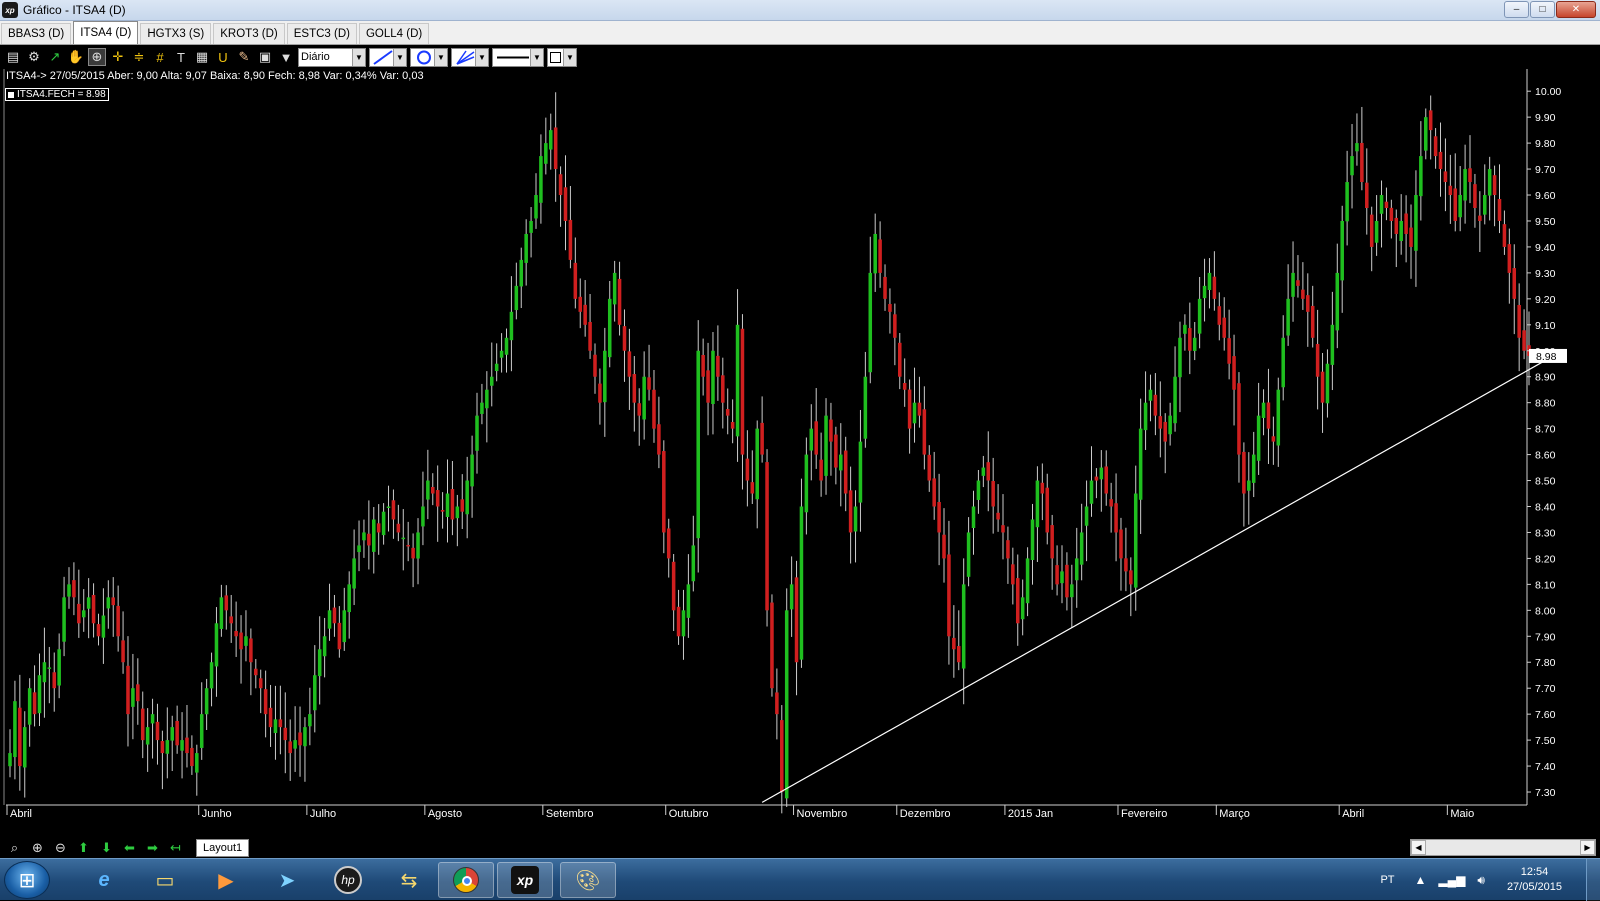 This screenshot has height=901, width=1600. What do you see at coordinates (226, 880) in the screenshot?
I see `media-player-icon: ▶` at bounding box center [226, 880].